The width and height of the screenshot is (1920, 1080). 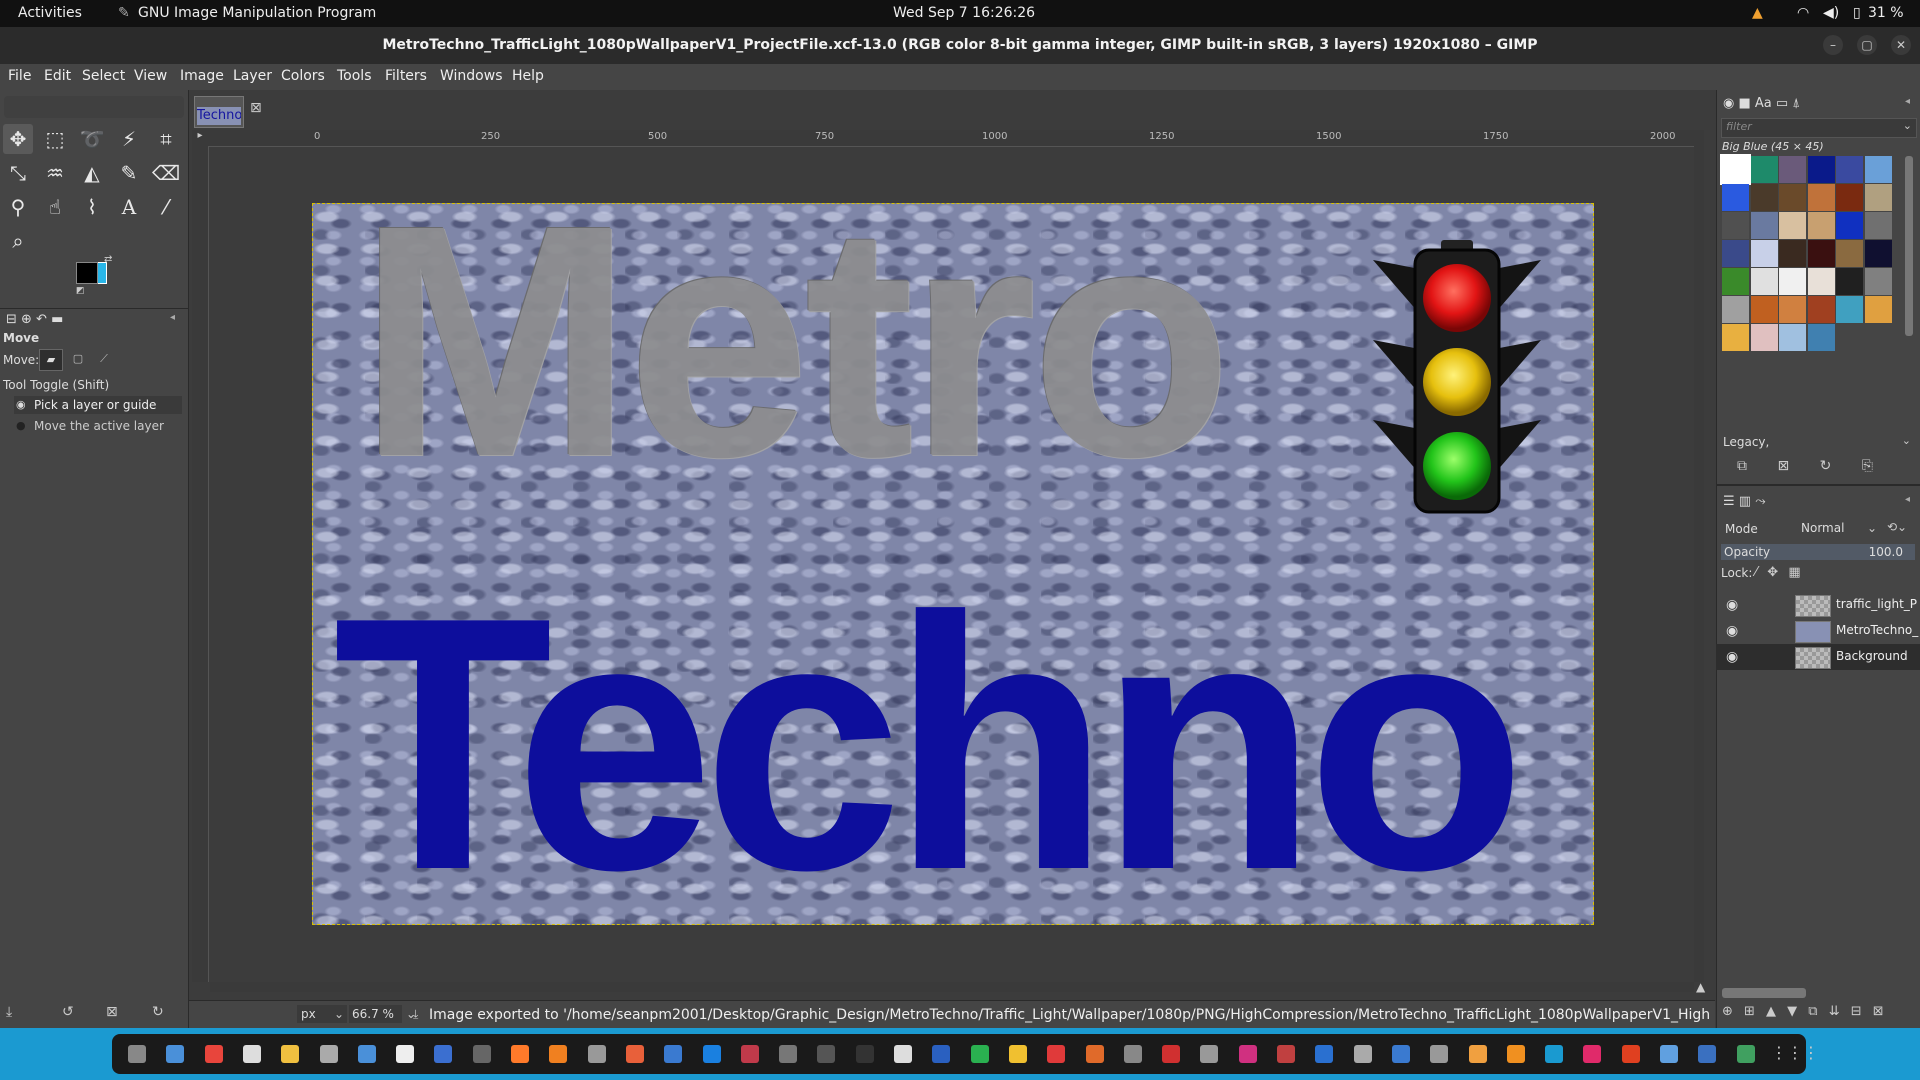 What do you see at coordinates (528, 76) in the screenshot?
I see `menu-help: Help` at bounding box center [528, 76].